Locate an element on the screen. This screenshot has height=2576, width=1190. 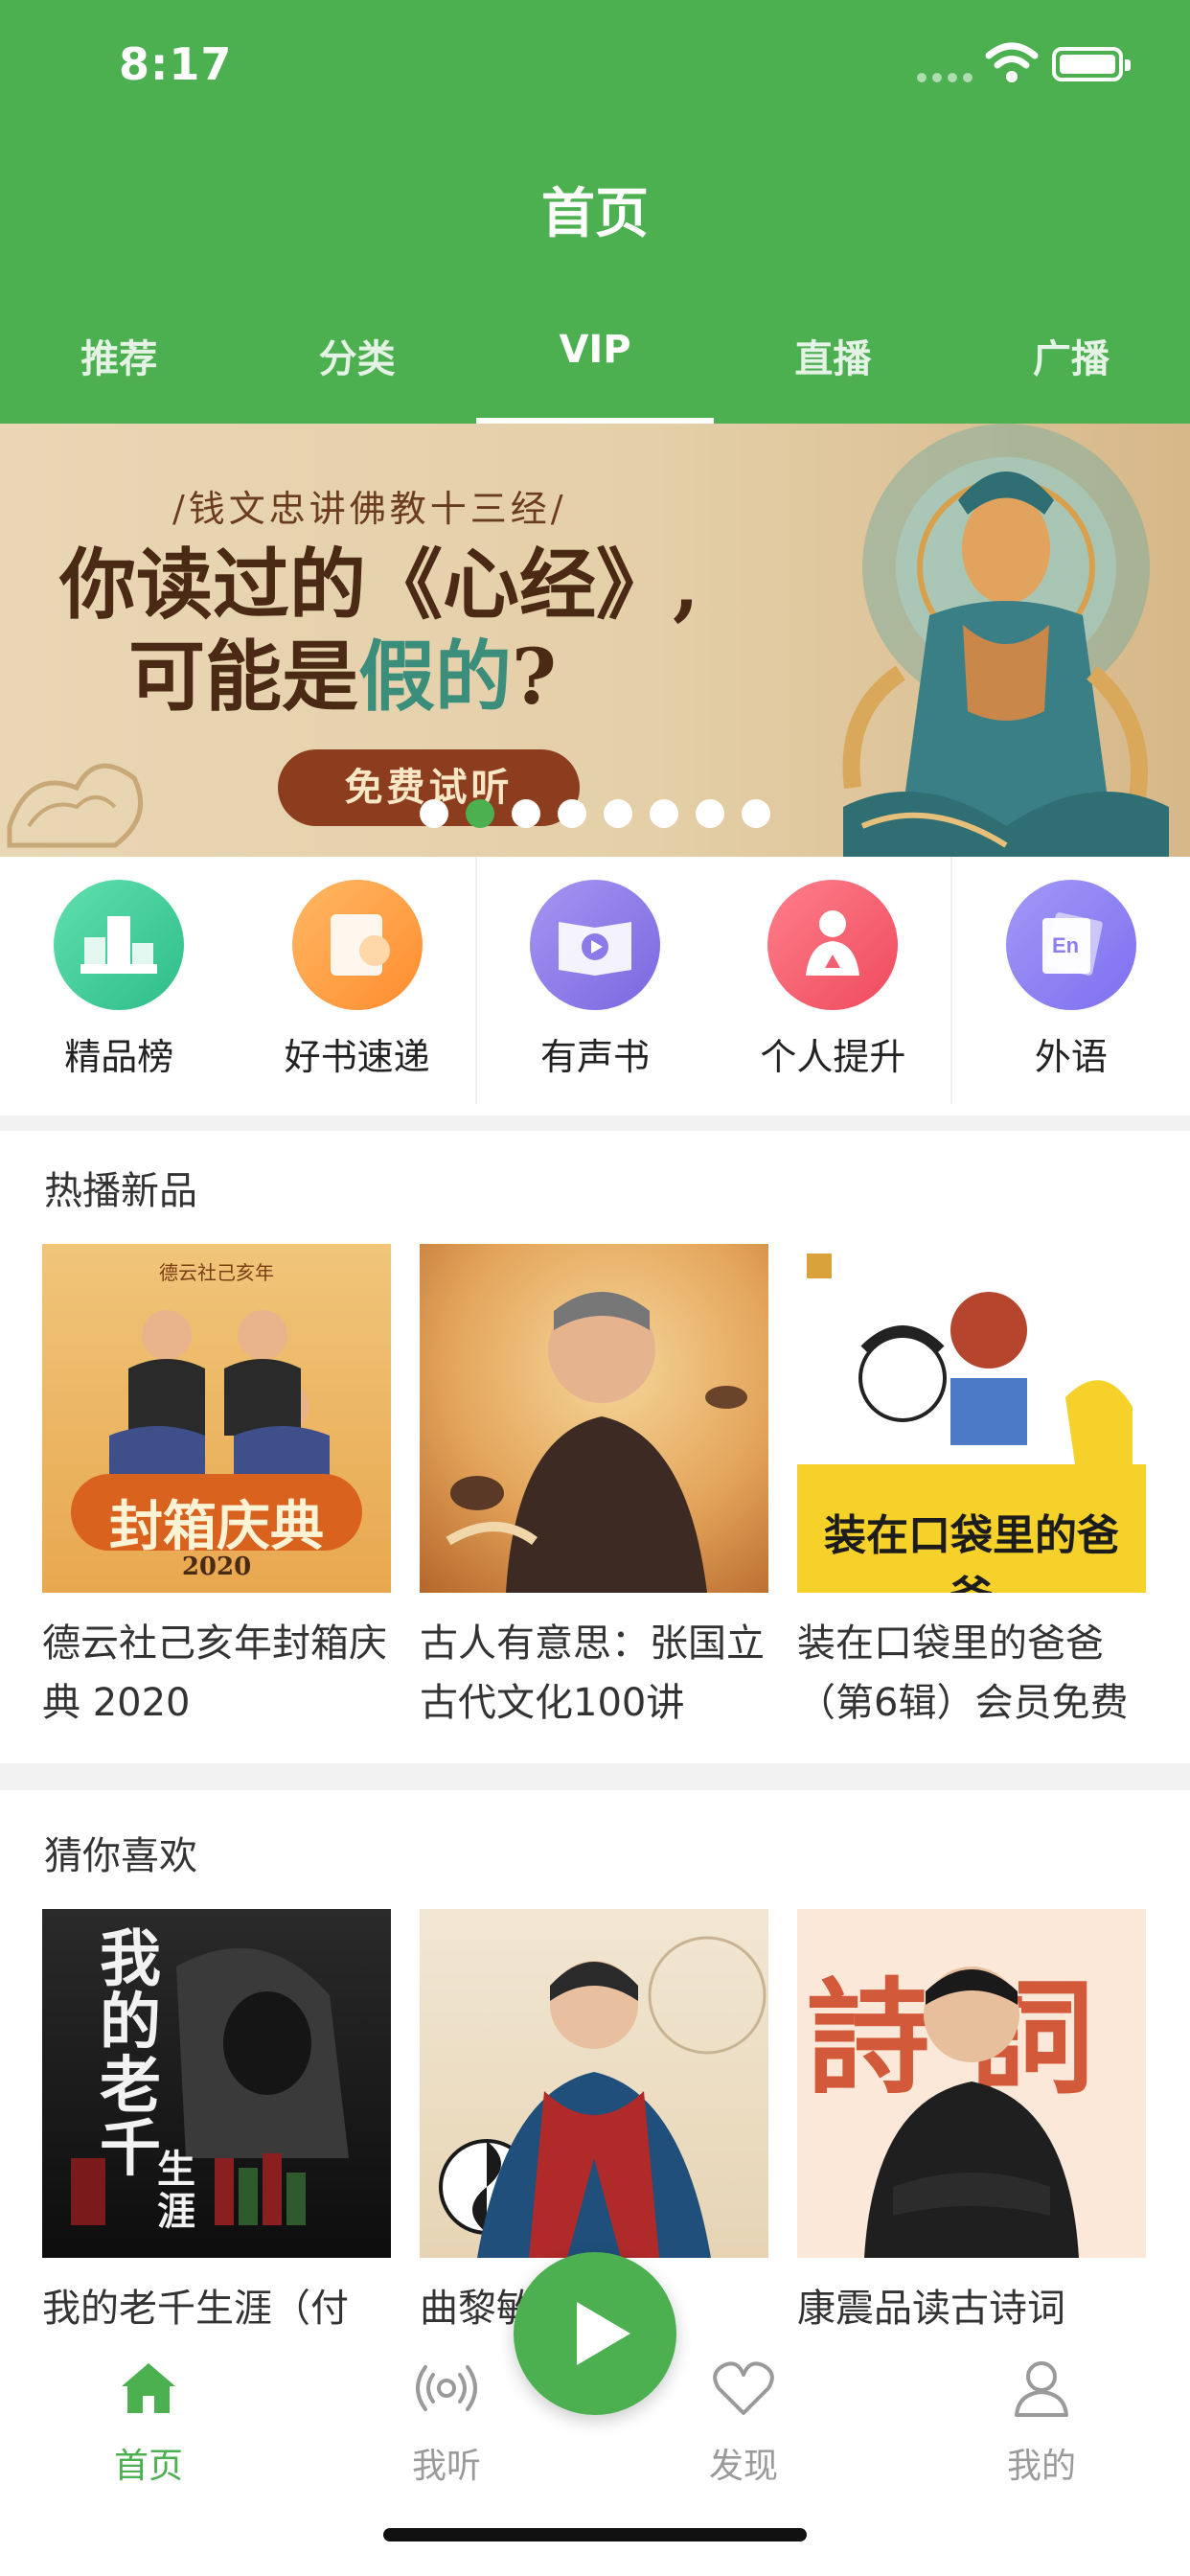
category-label: 个人提升 is located at coordinates (833, 1057).